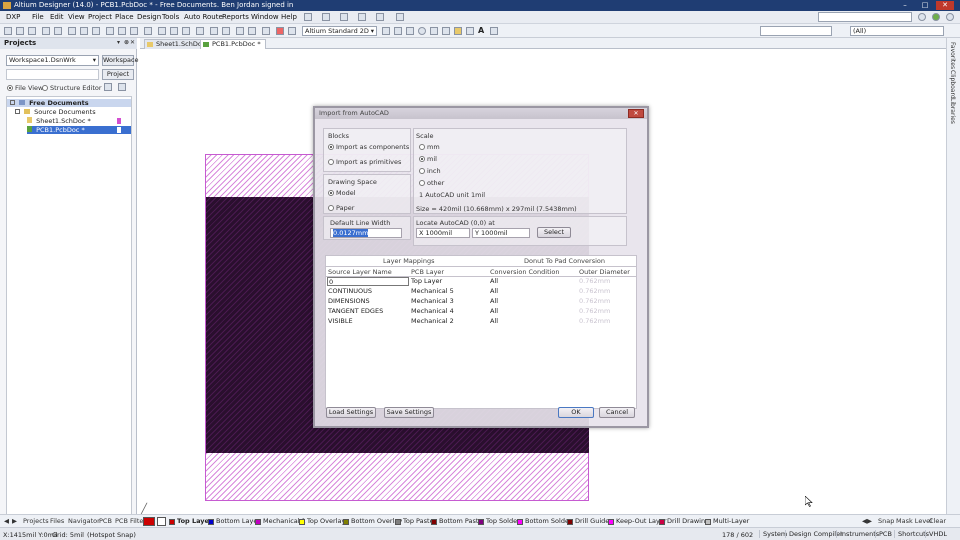 Image resolution: width=960 pixels, height=540 pixels. I want to click on via-icon, so click(326, 17).